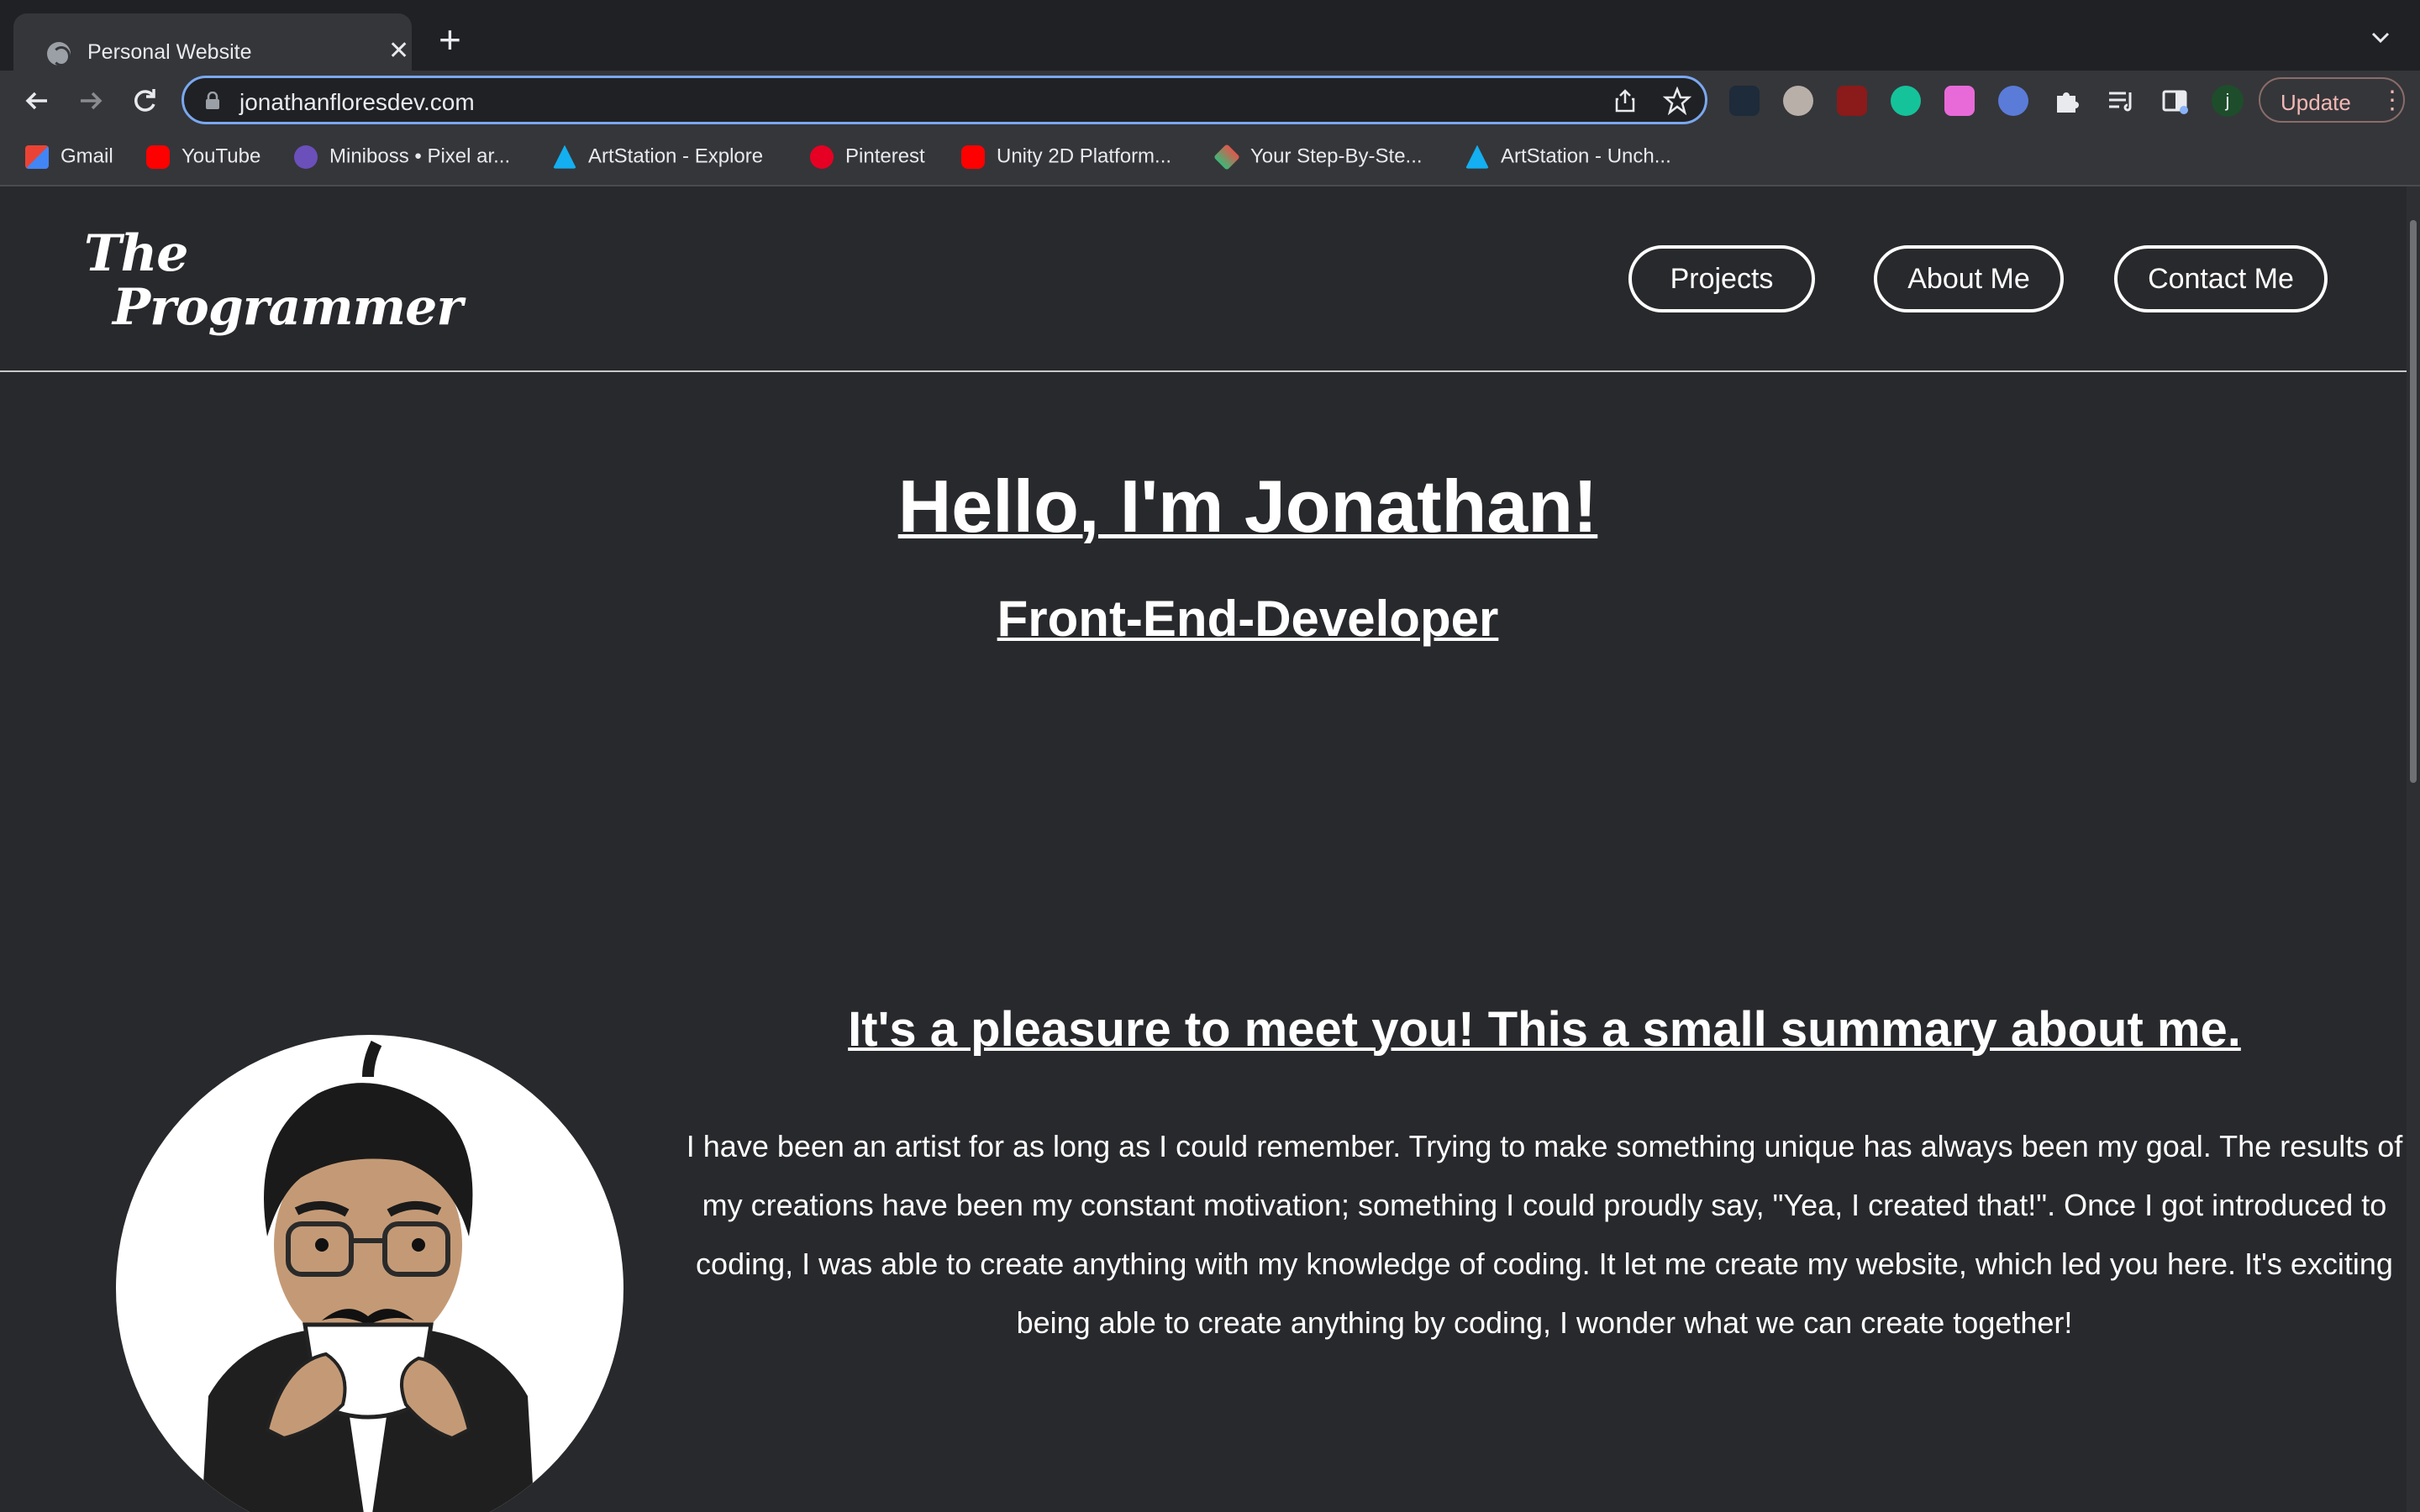  I want to click on logo-line-2: Programmer, so click(288, 307).